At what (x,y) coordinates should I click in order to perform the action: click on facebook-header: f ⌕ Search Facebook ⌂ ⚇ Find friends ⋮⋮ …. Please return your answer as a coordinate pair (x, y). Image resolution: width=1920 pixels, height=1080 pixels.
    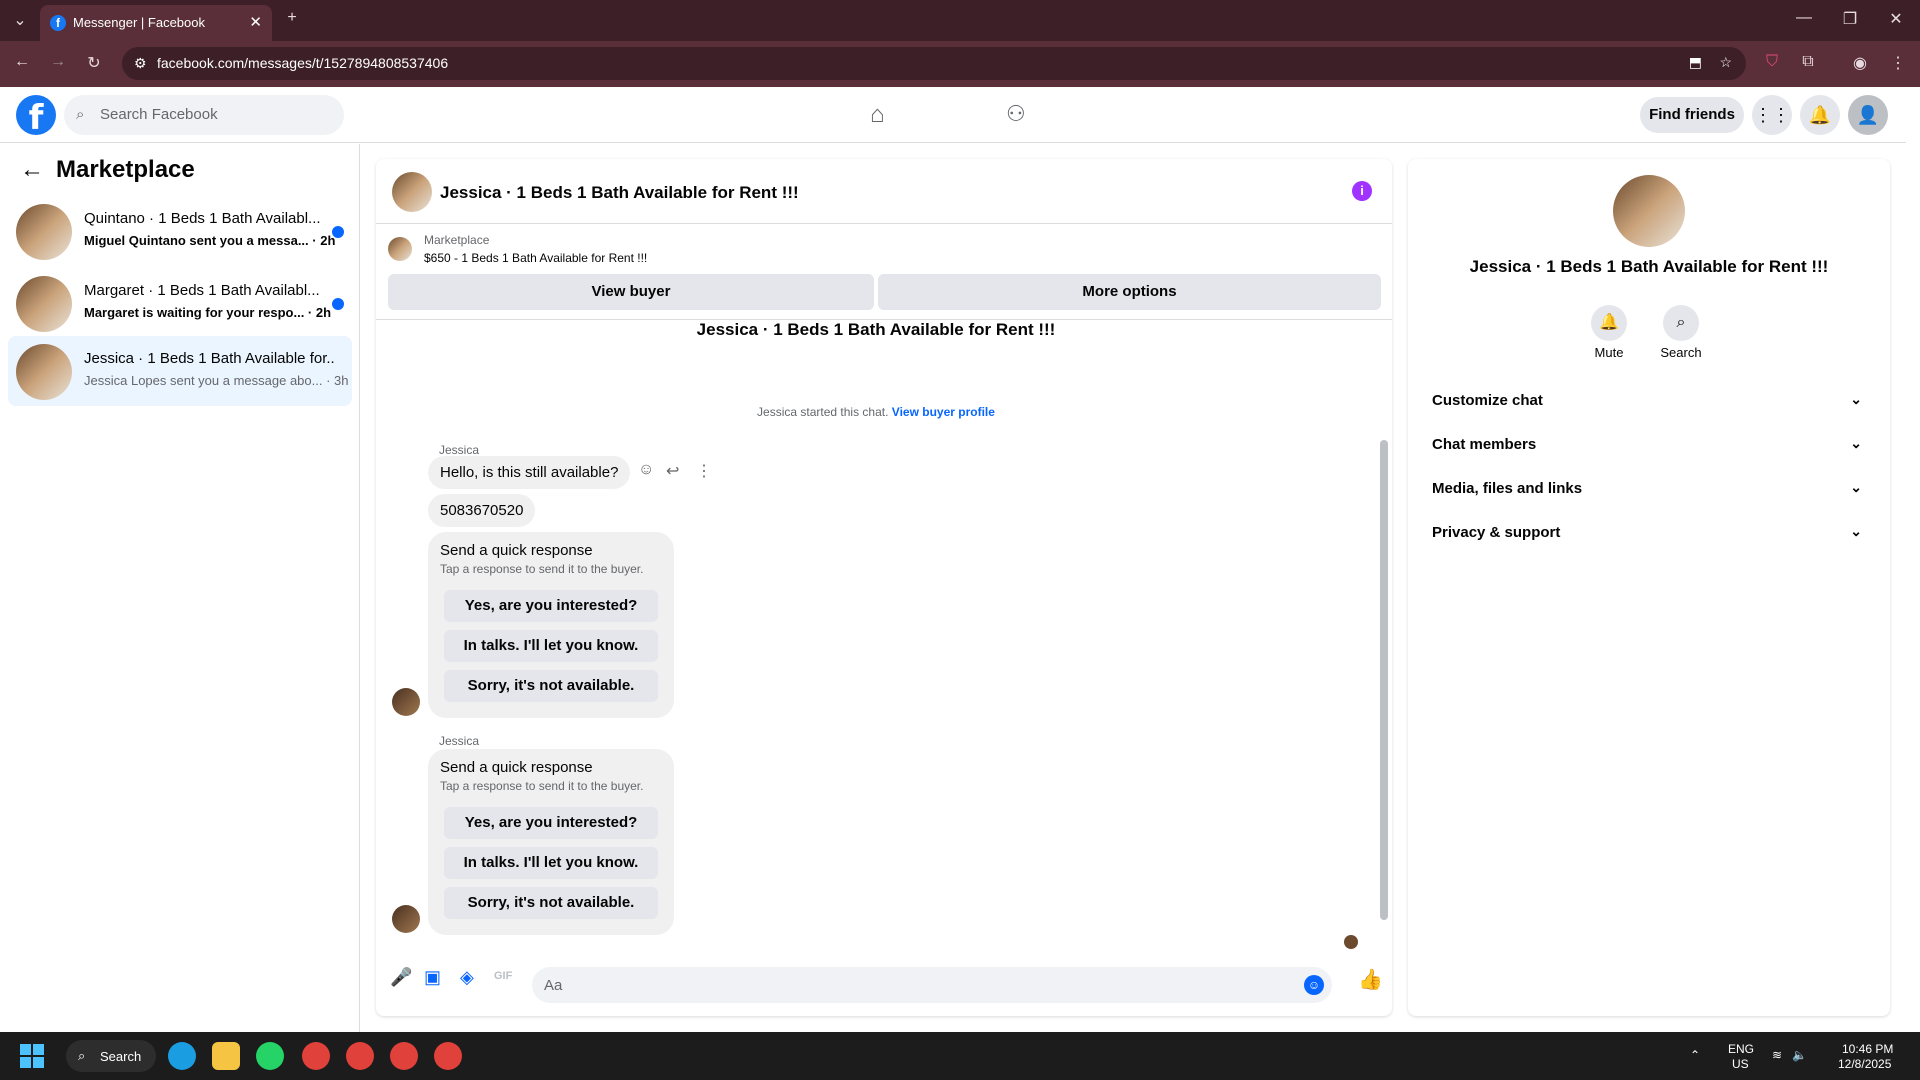
    Looking at the image, I should click on (953, 115).